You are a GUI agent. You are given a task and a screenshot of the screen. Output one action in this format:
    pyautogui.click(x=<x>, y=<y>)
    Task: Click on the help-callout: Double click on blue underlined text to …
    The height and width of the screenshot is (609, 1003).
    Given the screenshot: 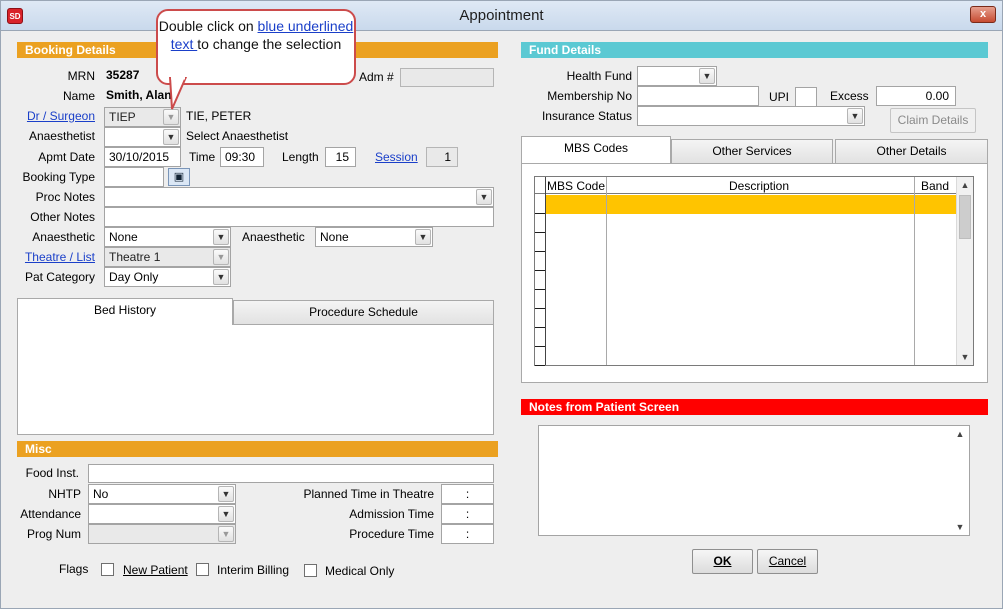 What is the action you would take?
    pyautogui.click(x=256, y=47)
    